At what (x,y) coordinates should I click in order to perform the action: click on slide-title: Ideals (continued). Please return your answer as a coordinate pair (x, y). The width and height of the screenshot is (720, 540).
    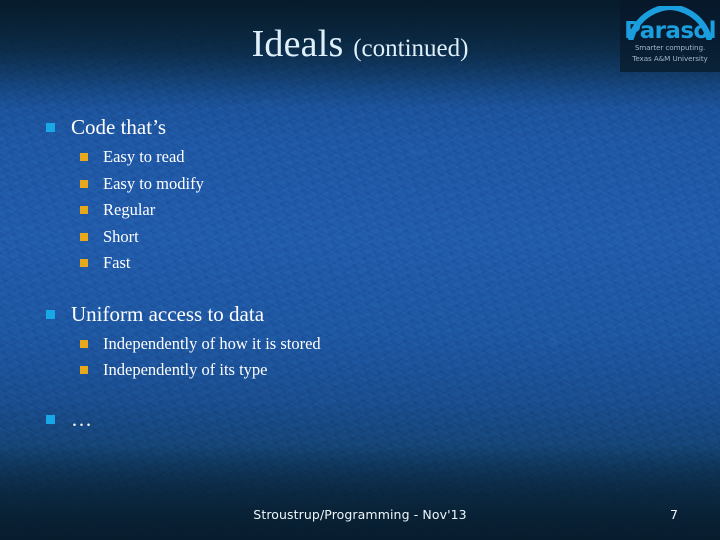
    Looking at the image, I should click on (360, 44).